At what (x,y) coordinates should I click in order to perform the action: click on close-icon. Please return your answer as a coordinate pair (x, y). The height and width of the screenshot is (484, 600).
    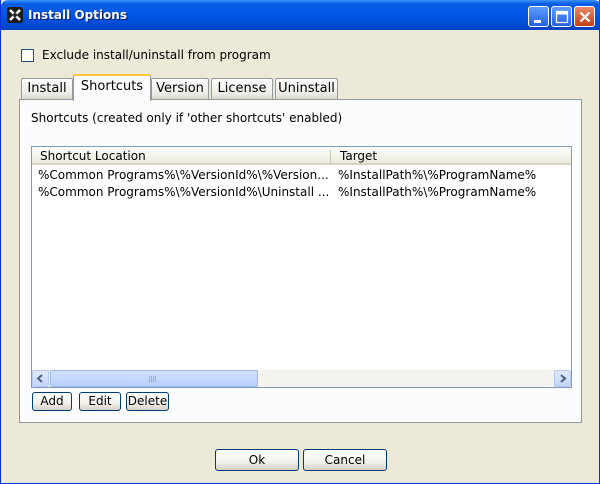
    Looking at the image, I should click on (585, 17).